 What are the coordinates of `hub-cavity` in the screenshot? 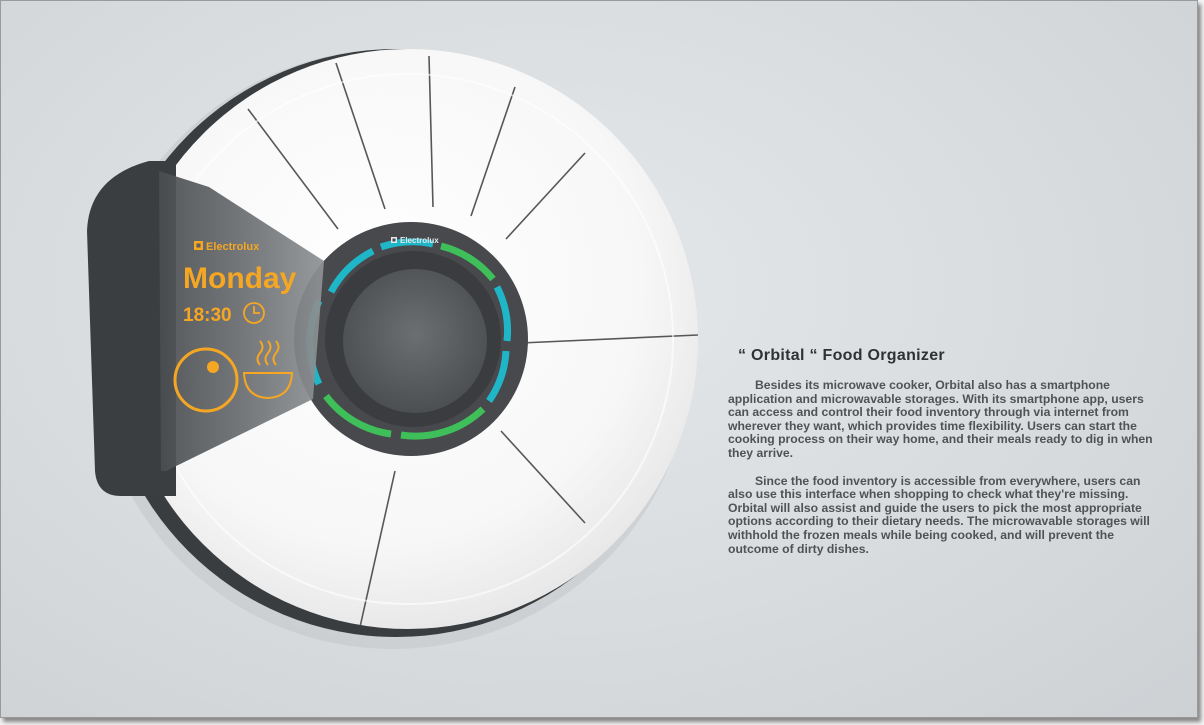 It's located at (415, 341).